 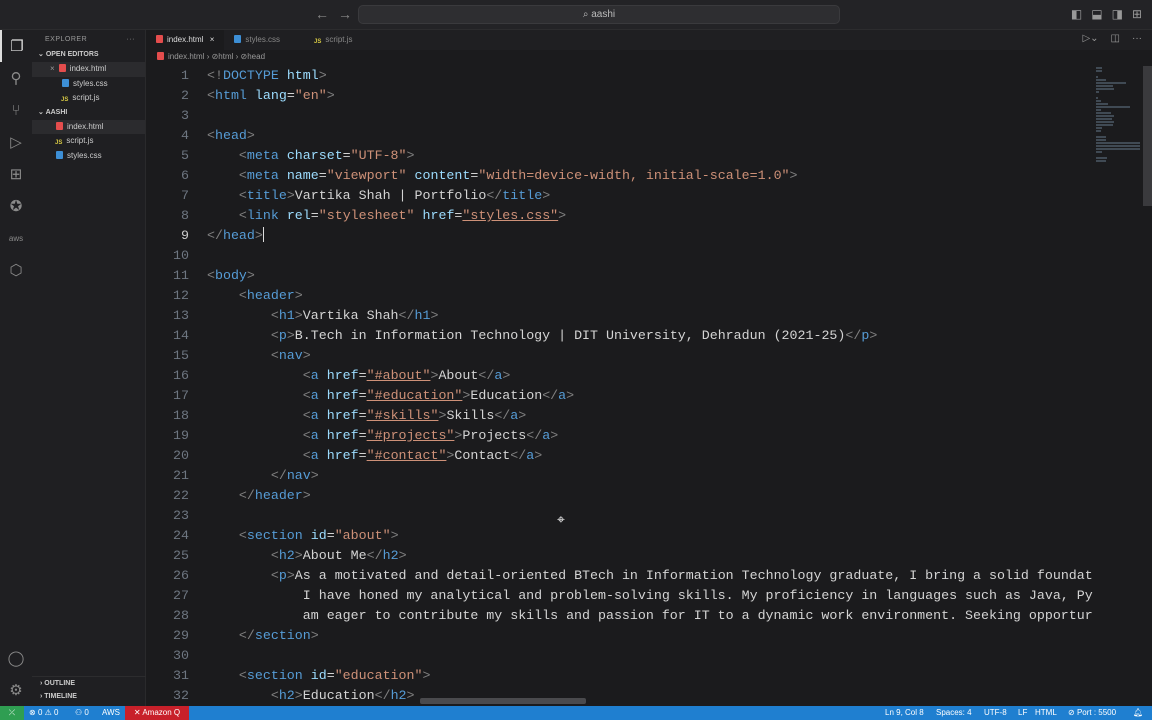 What do you see at coordinates (88, 113) in the screenshot?
I see `folder-section: ⌄ AASHI` at bounding box center [88, 113].